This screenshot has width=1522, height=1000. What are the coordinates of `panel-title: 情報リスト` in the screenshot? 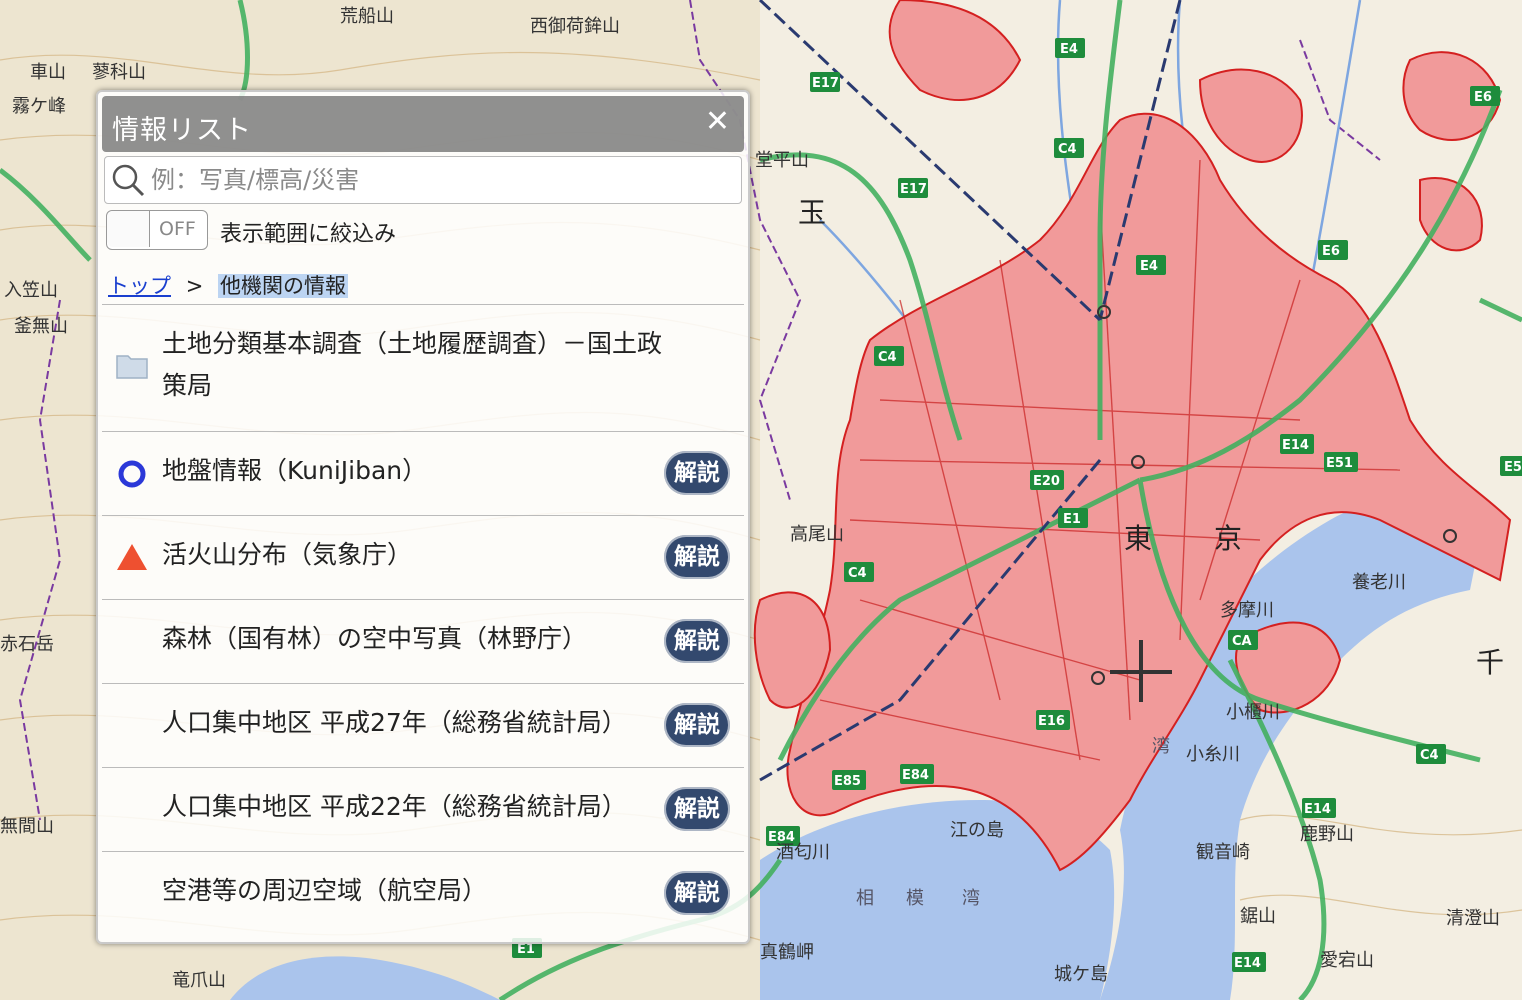 It's located at (182, 130).